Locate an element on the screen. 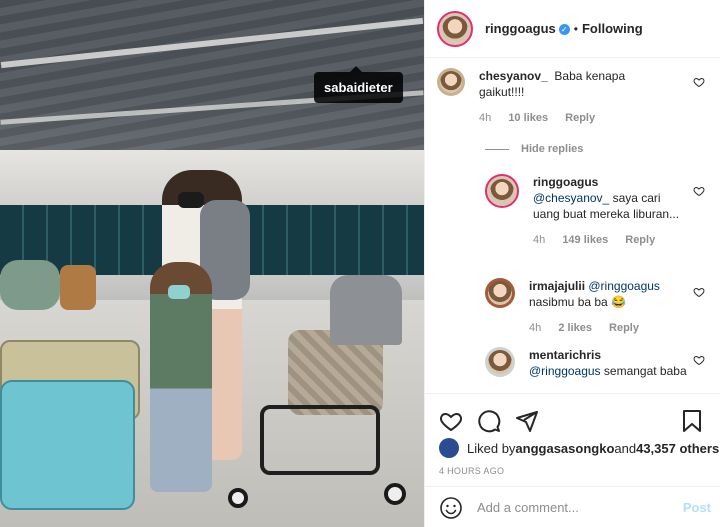 This screenshot has width=720, height=527. following-button: Following is located at coordinates (612, 28).